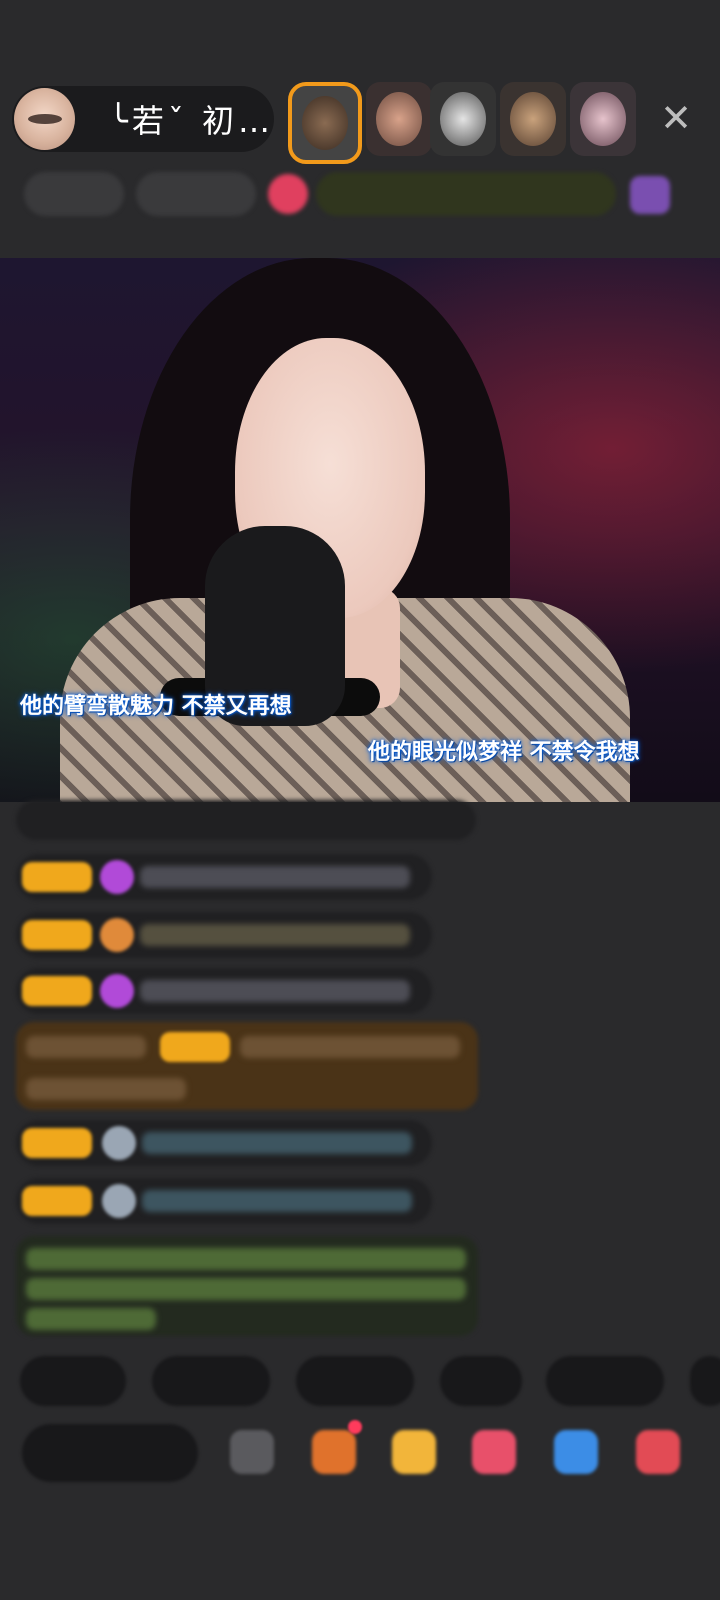  What do you see at coordinates (414, 1452) in the screenshot?
I see `wallet-icon` at bounding box center [414, 1452].